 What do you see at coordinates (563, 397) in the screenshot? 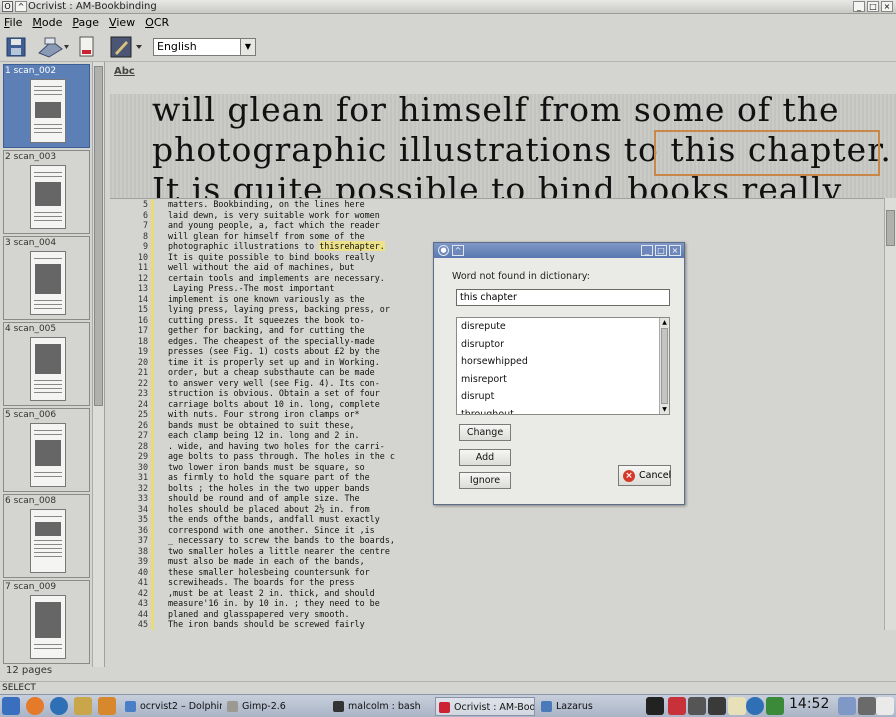
I see `suggestion-item: disrupt` at bounding box center [563, 397].